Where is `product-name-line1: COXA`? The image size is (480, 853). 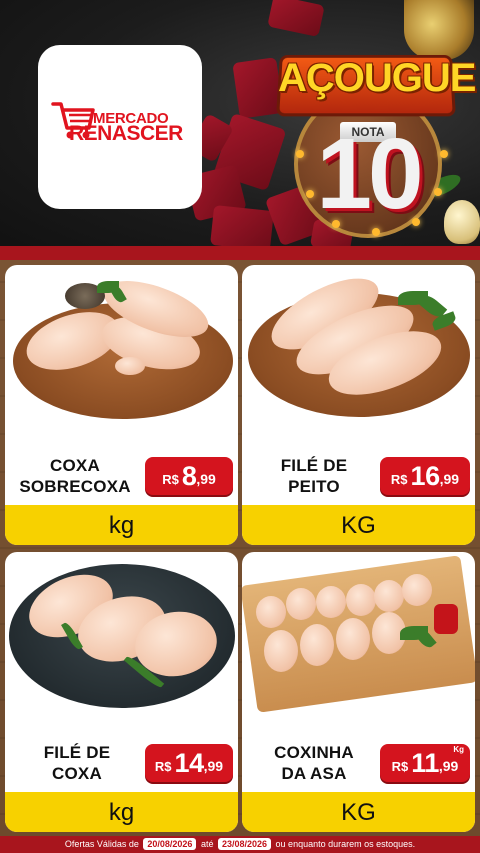 product-name-line1: COXA is located at coordinates (75, 465).